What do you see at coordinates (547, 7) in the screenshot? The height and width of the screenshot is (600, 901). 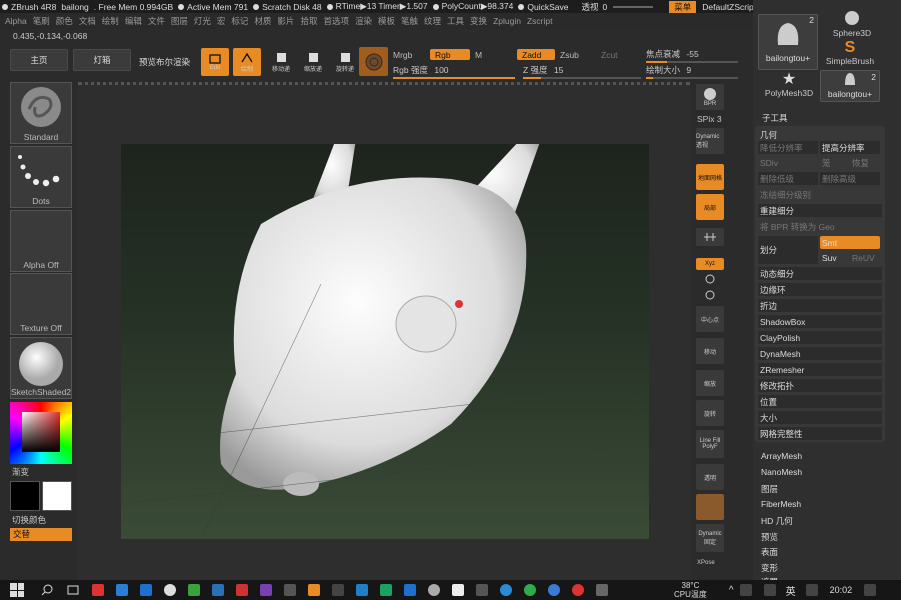 I see `quicksave-button: QuickSave` at bounding box center [547, 7].